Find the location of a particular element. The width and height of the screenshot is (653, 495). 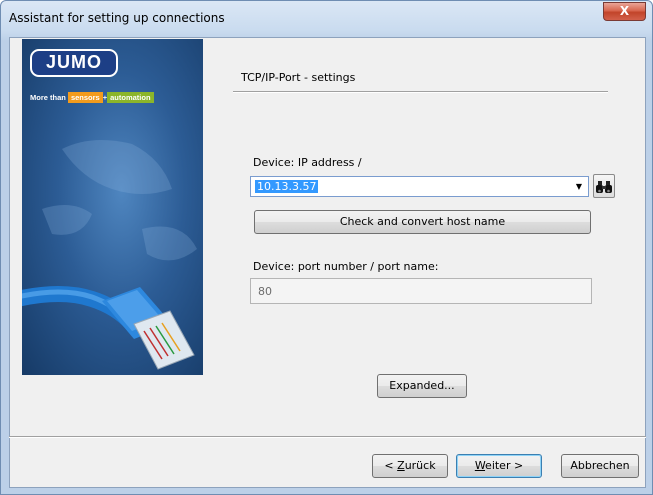

close-button: X is located at coordinates (624, 11).